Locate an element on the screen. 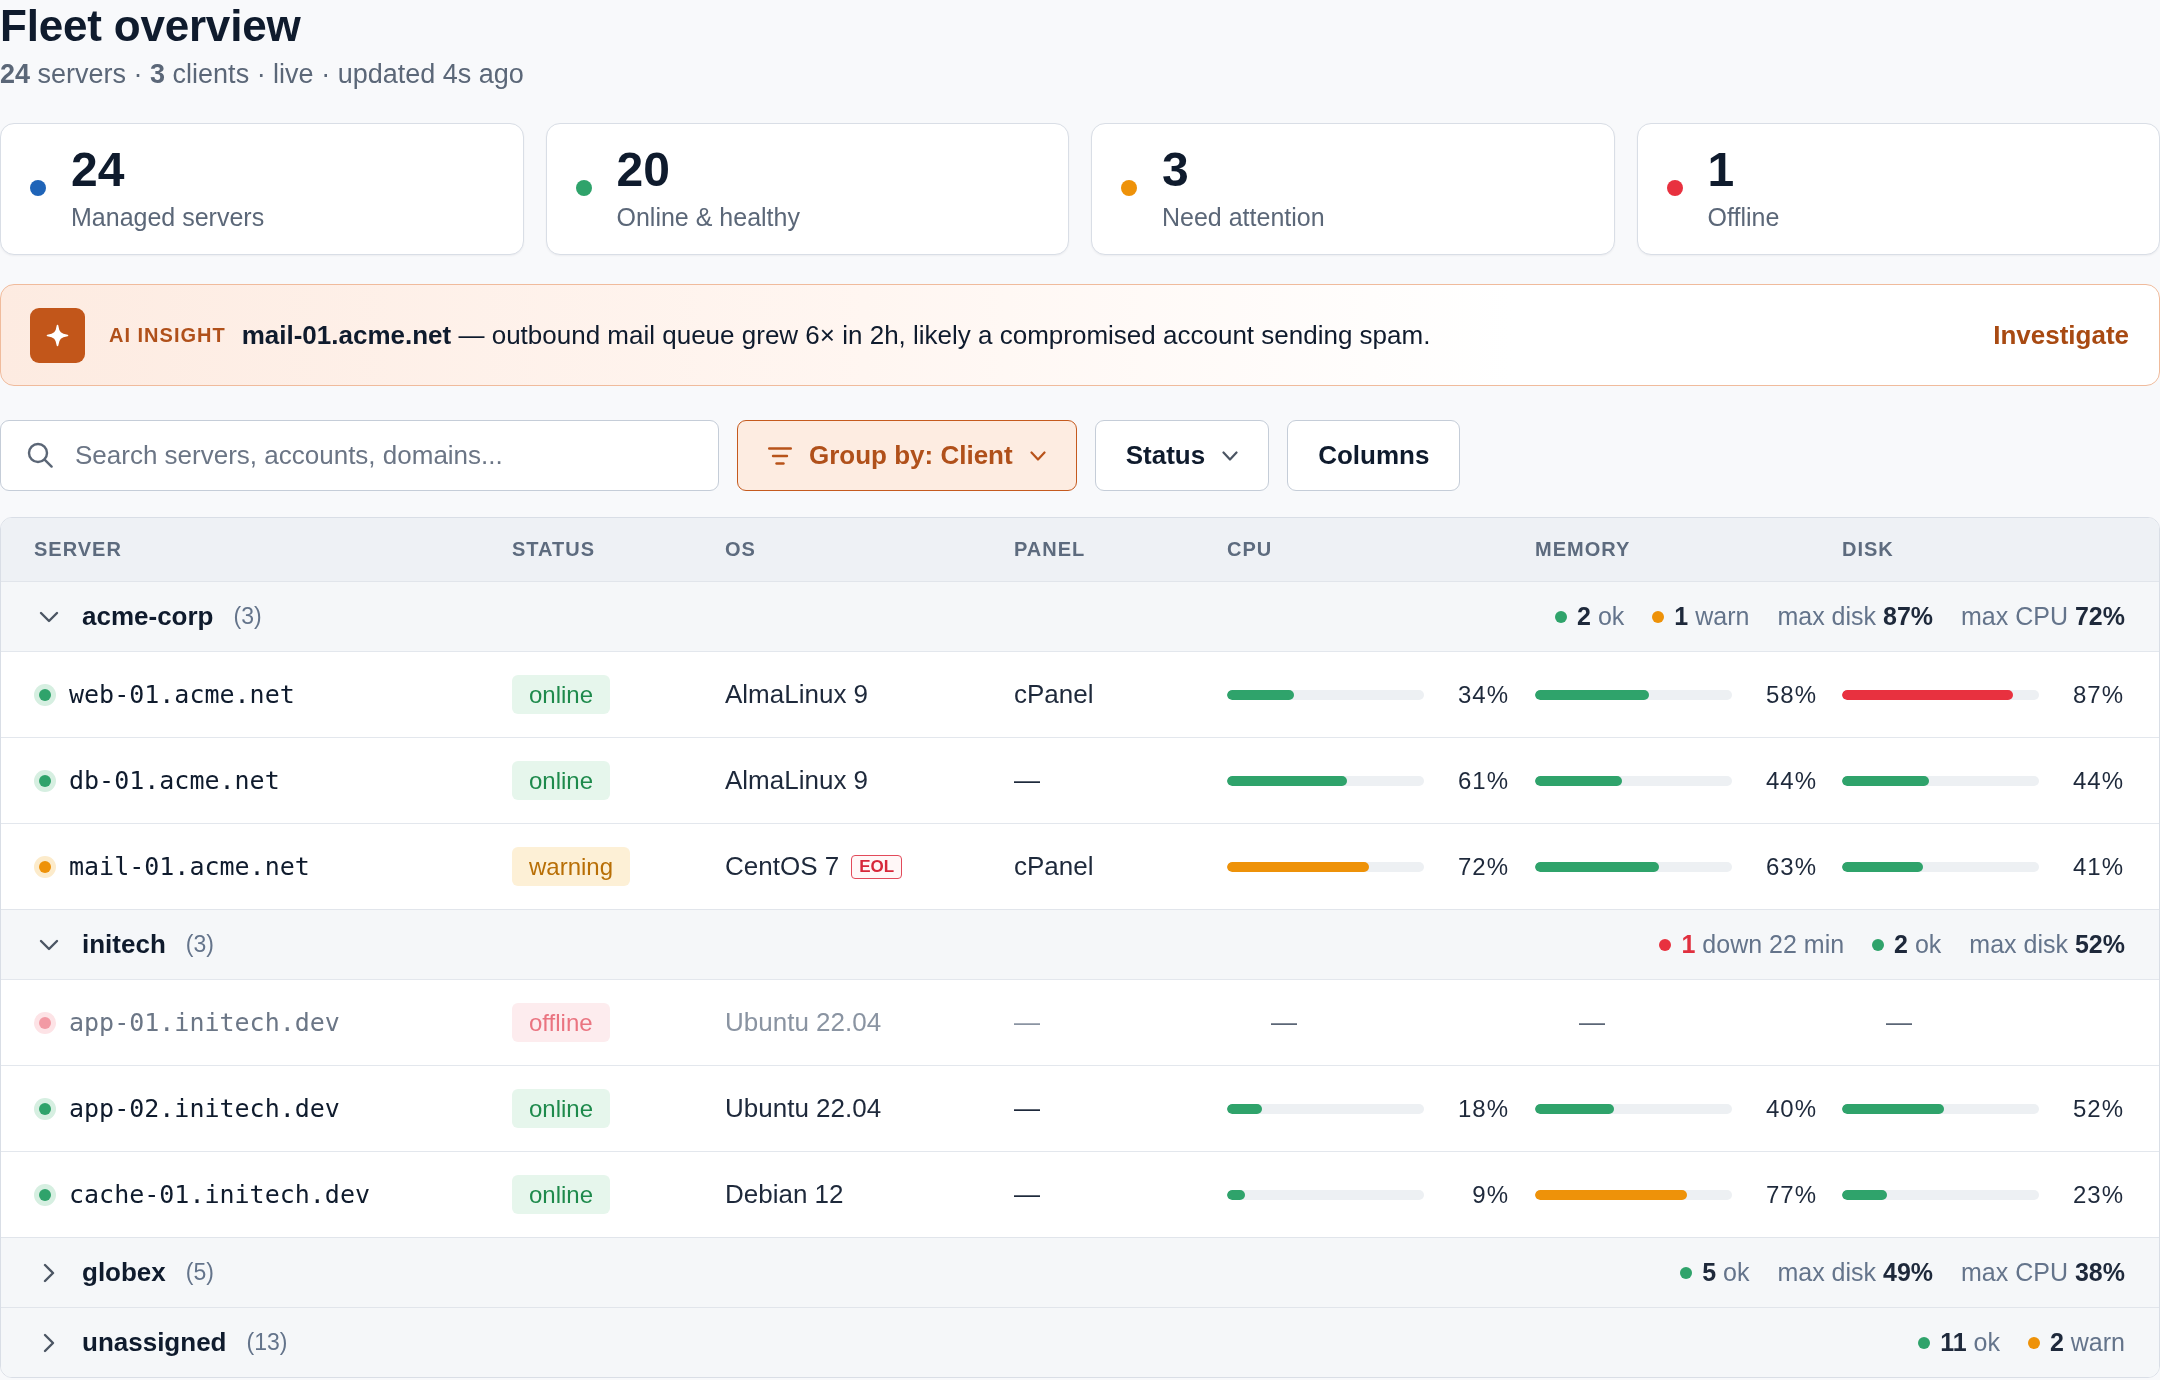 The height and width of the screenshot is (1380, 2160). insight-tag: AI INSIGHT is located at coordinates (167, 335).